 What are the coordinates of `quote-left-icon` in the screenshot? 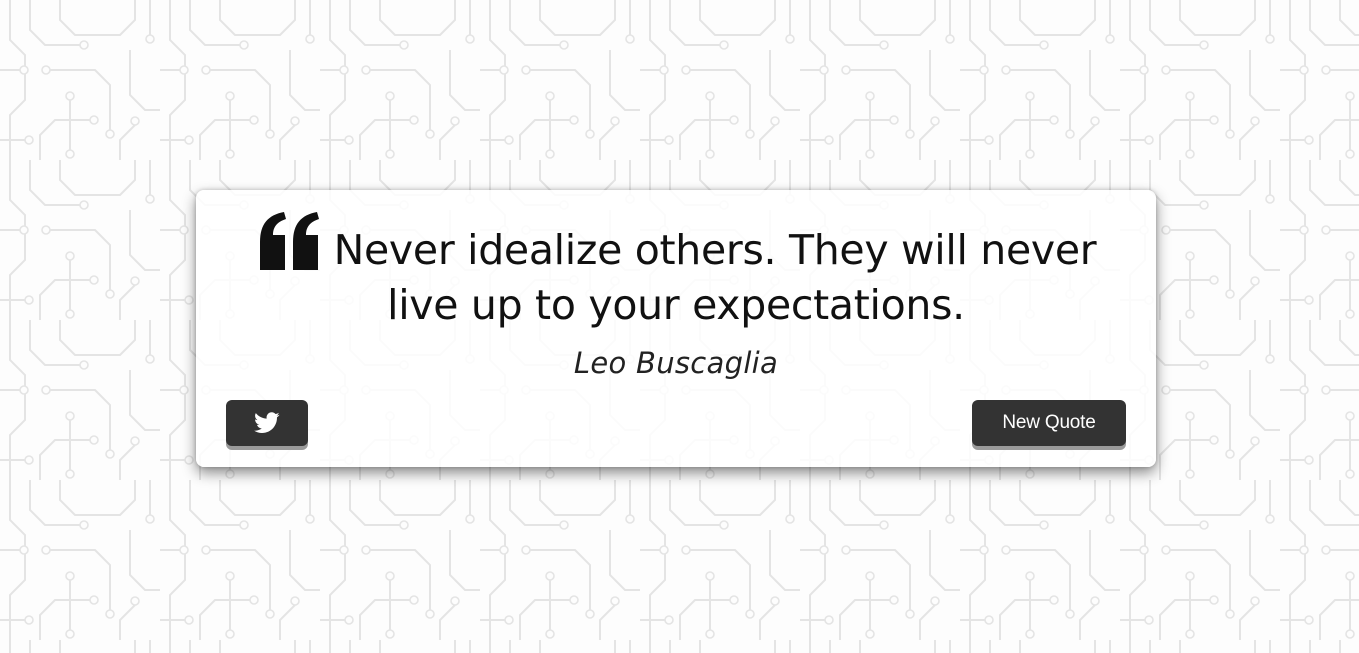 It's located at (289, 241).